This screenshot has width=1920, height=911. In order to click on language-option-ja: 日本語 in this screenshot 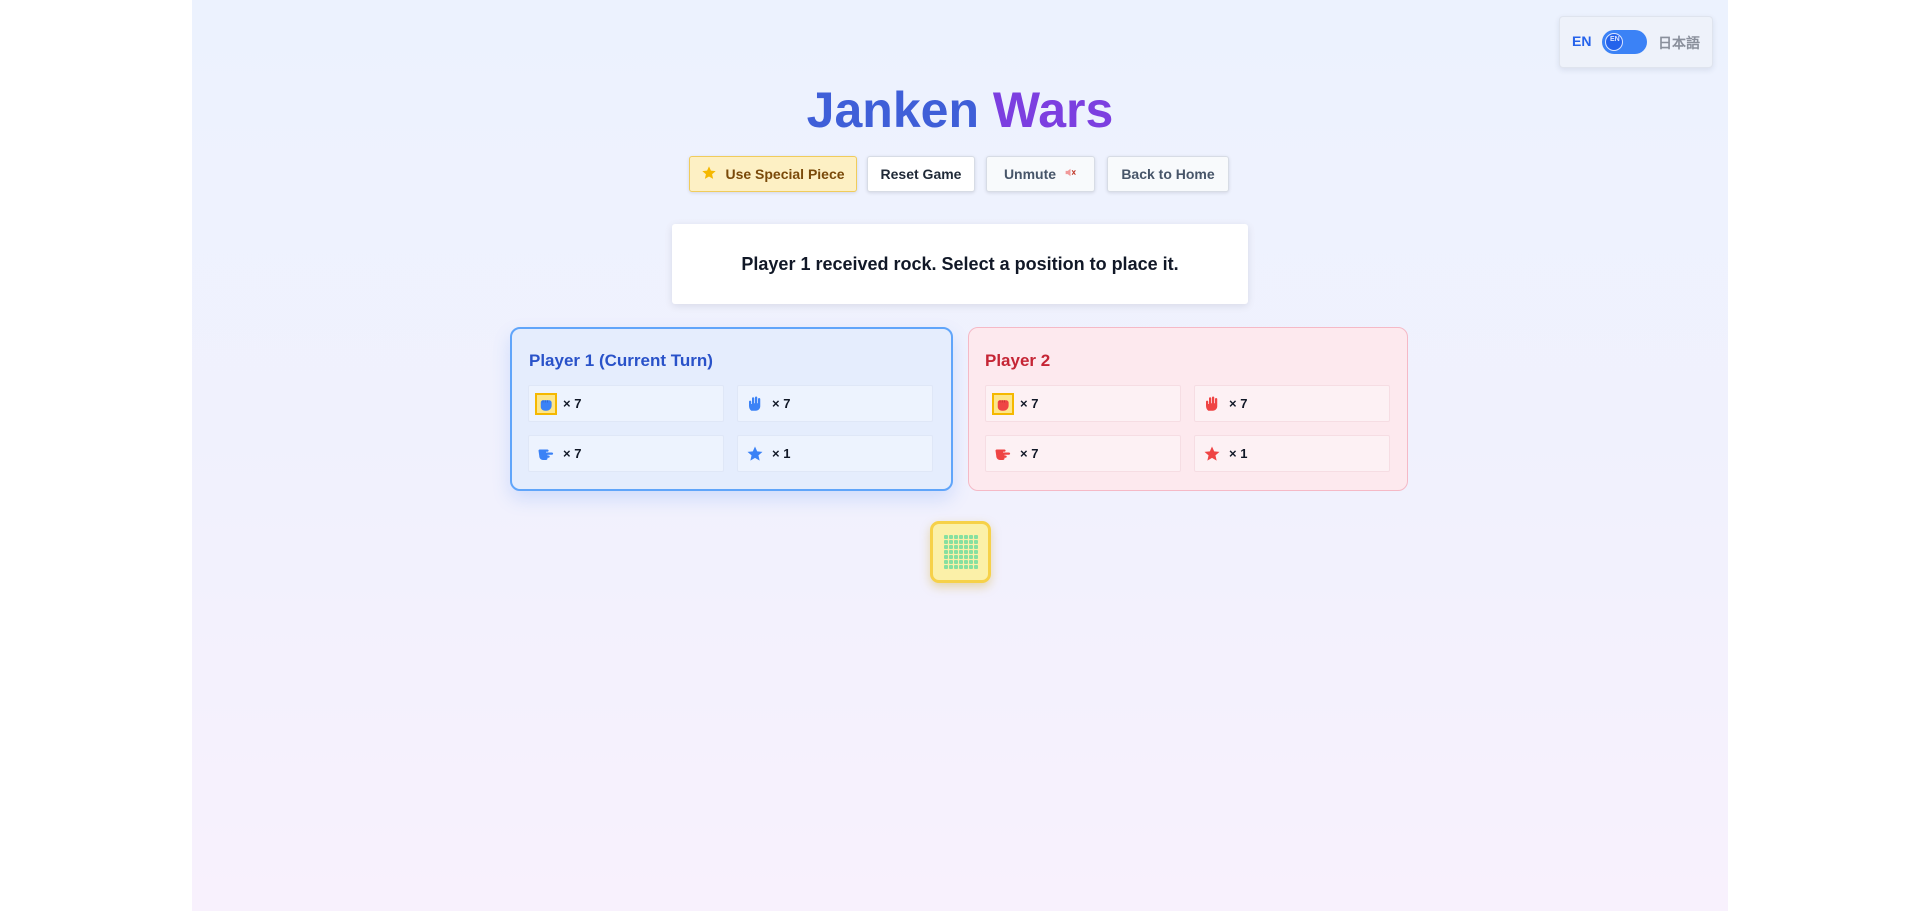, I will do `click(1679, 43)`.